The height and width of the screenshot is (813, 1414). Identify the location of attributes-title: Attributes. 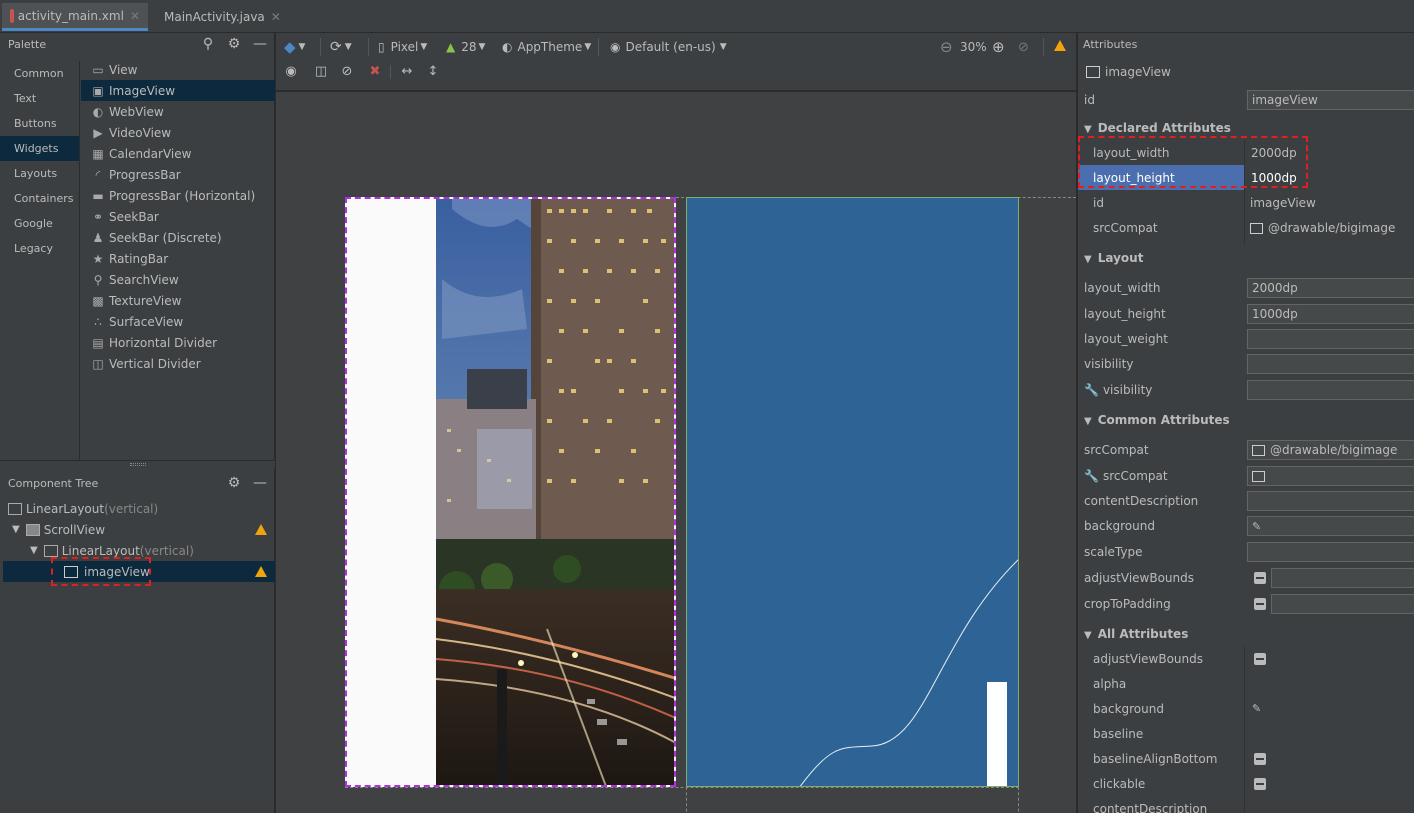
(1110, 44).